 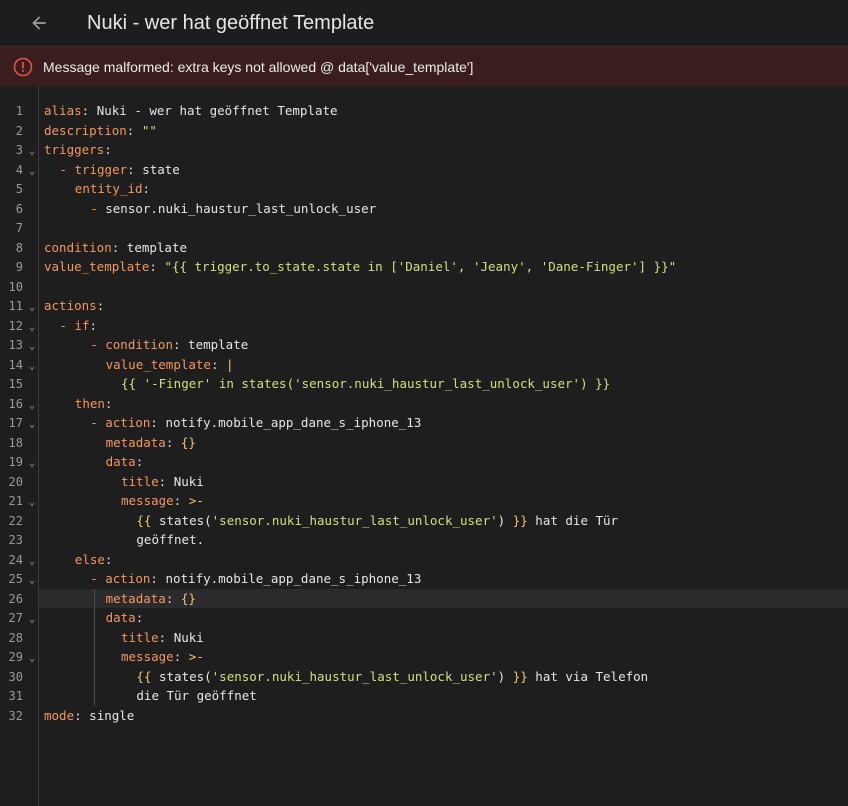 I want to click on back-button, so click(x=39, y=23).